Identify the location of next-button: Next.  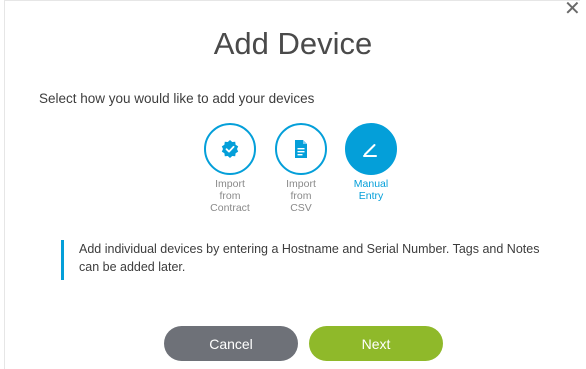
(376, 343).